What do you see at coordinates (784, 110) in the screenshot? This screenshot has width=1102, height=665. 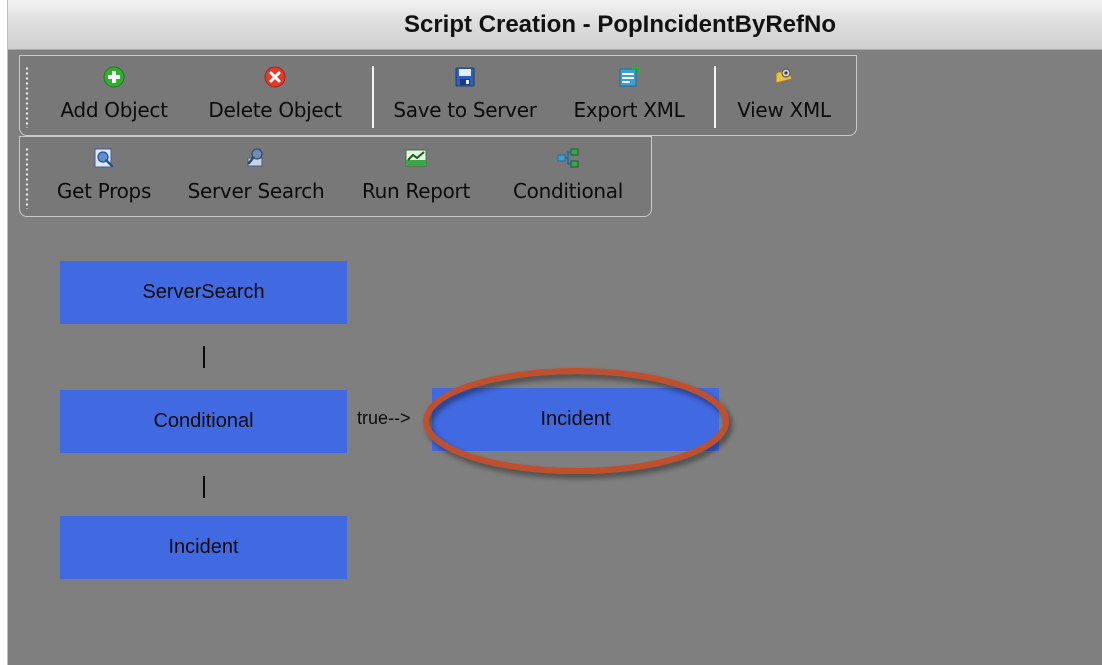 I see `view-xml-label: View XML` at bounding box center [784, 110].